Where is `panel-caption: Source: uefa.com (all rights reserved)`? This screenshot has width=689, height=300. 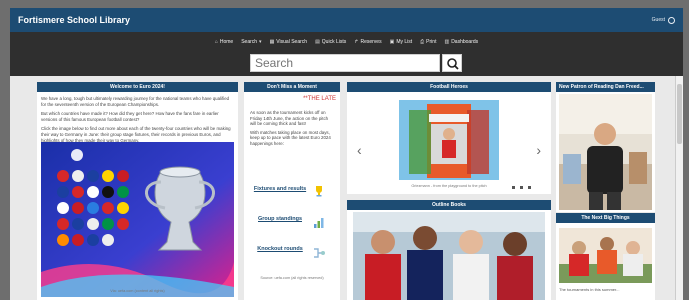
panel-caption: Source: uefa.com (all rights reserved) is located at coordinates (292, 278).